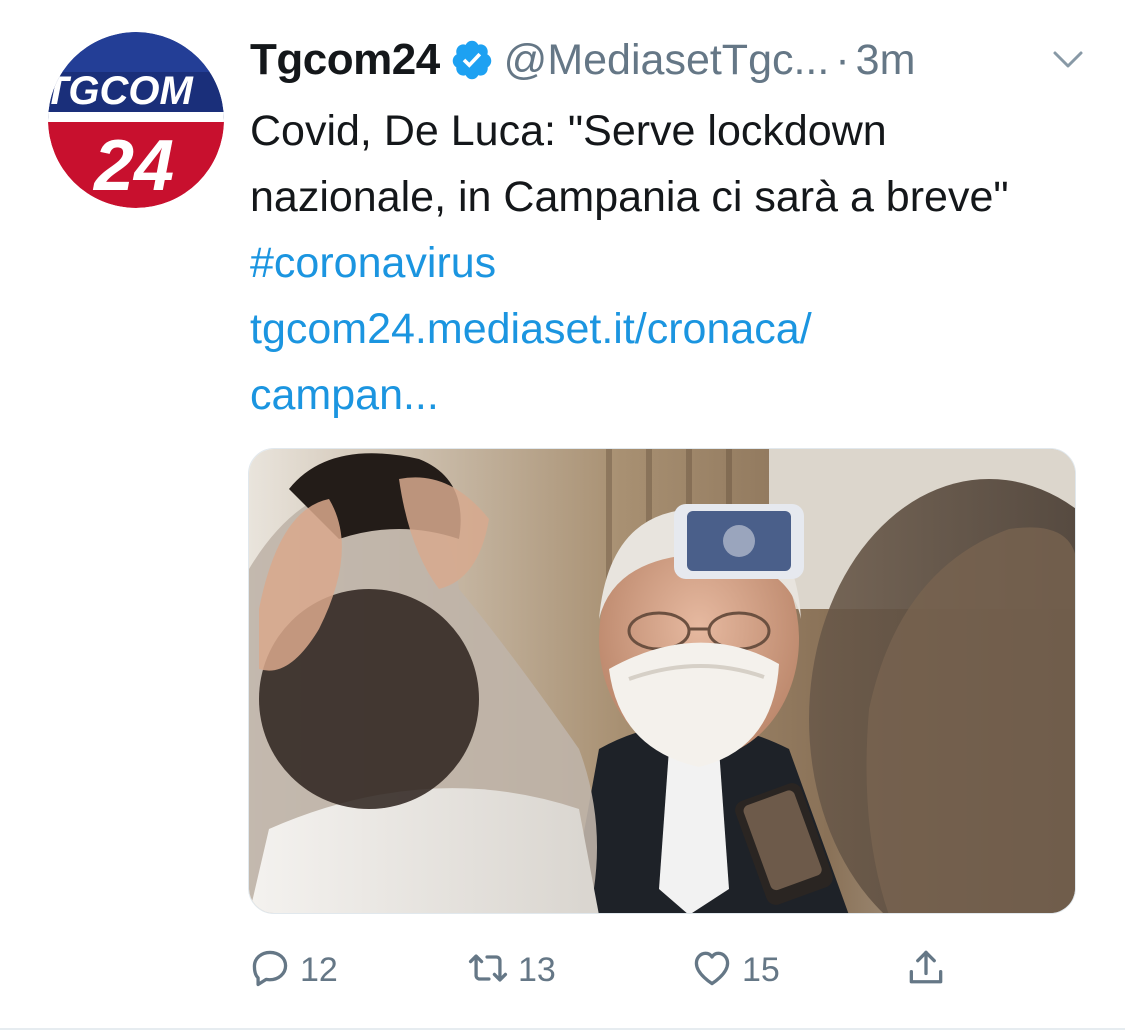 This screenshot has width=1125, height=1030. Describe the element at coordinates (133, 166) in the screenshot. I see `avatar-text-bottom: 24` at that location.